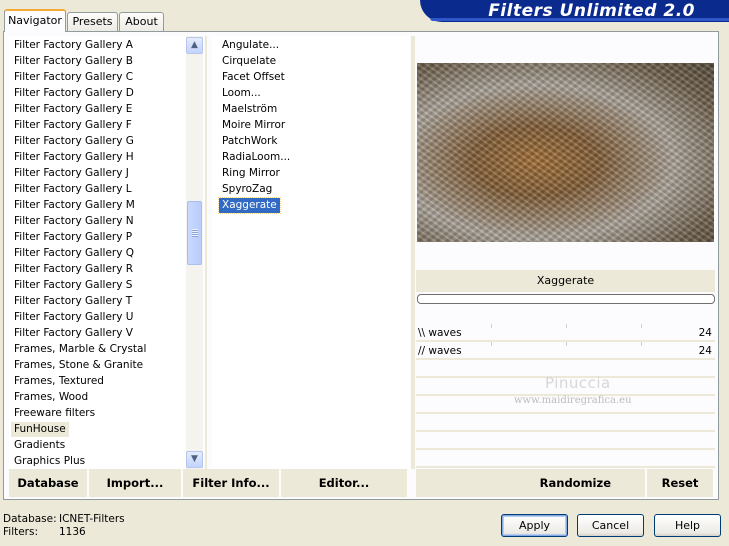 This screenshot has width=729, height=546. What do you see at coordinates (92, 519) in the screenshot?
I see `status-value: ICNET-Filters` at bounding box center [92, 519].